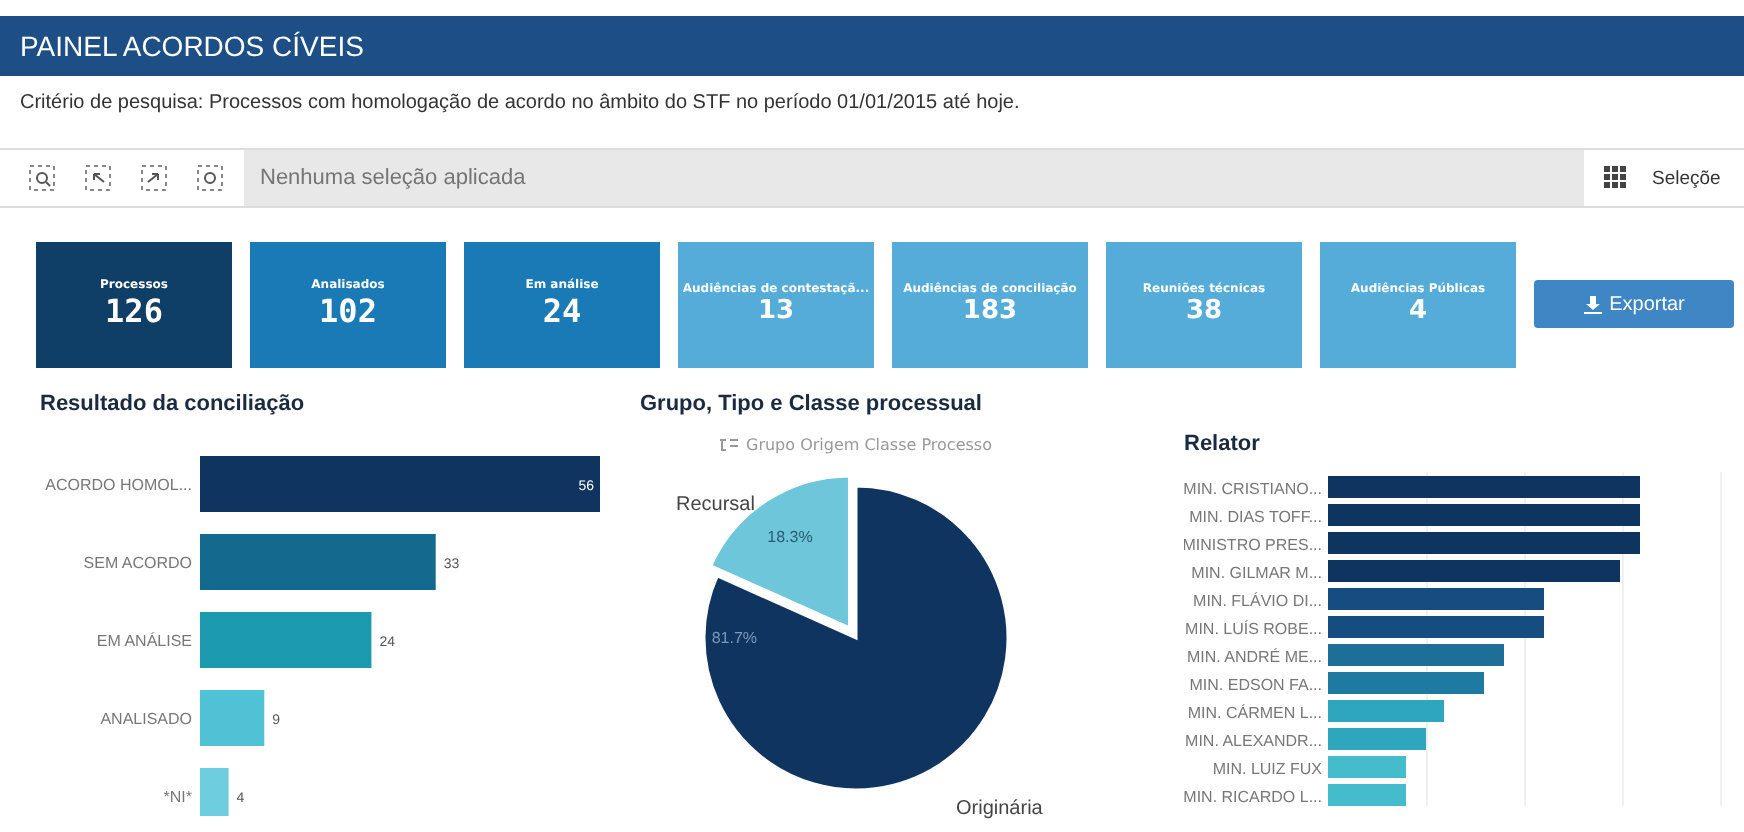  What do you see at coordinates (348, 311) in the screenshot?
I see `kpi-value: 102` at bounding box center [348, 311].